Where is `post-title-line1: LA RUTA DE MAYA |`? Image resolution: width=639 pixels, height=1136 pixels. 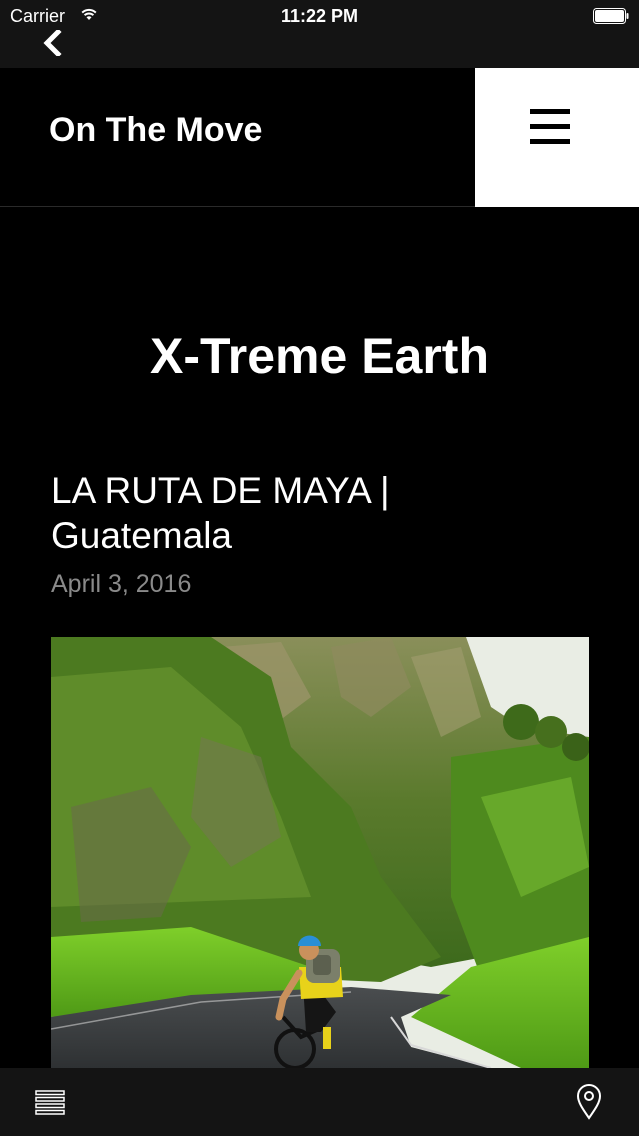
post-title-line1: LA RUTA DE MAYA | is located at coordinates (220, 490).